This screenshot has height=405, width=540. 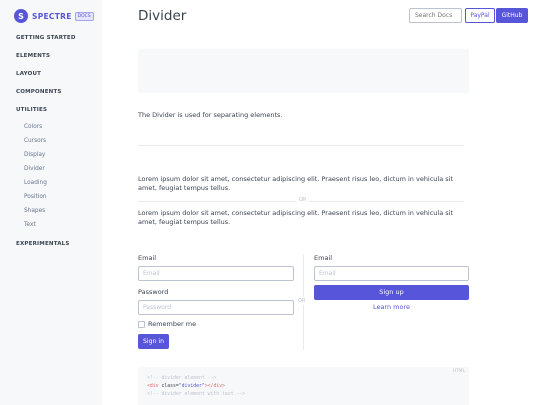 What do you see at coordinates (147, 258) in the screenshot?
I see `email-label: Email` at bounding box center [147, 258].